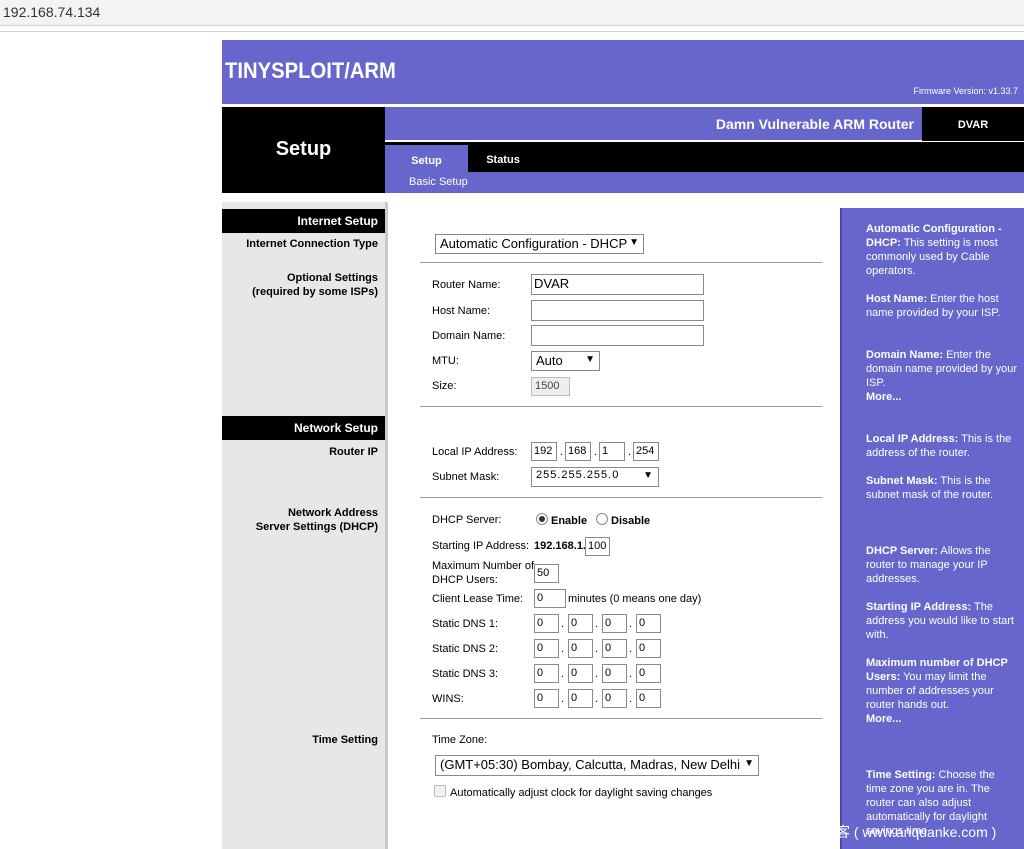 This screenshot has width=1024, height=849. I want to click on static-dns-3-octet-3: 0, so click(614, 673).